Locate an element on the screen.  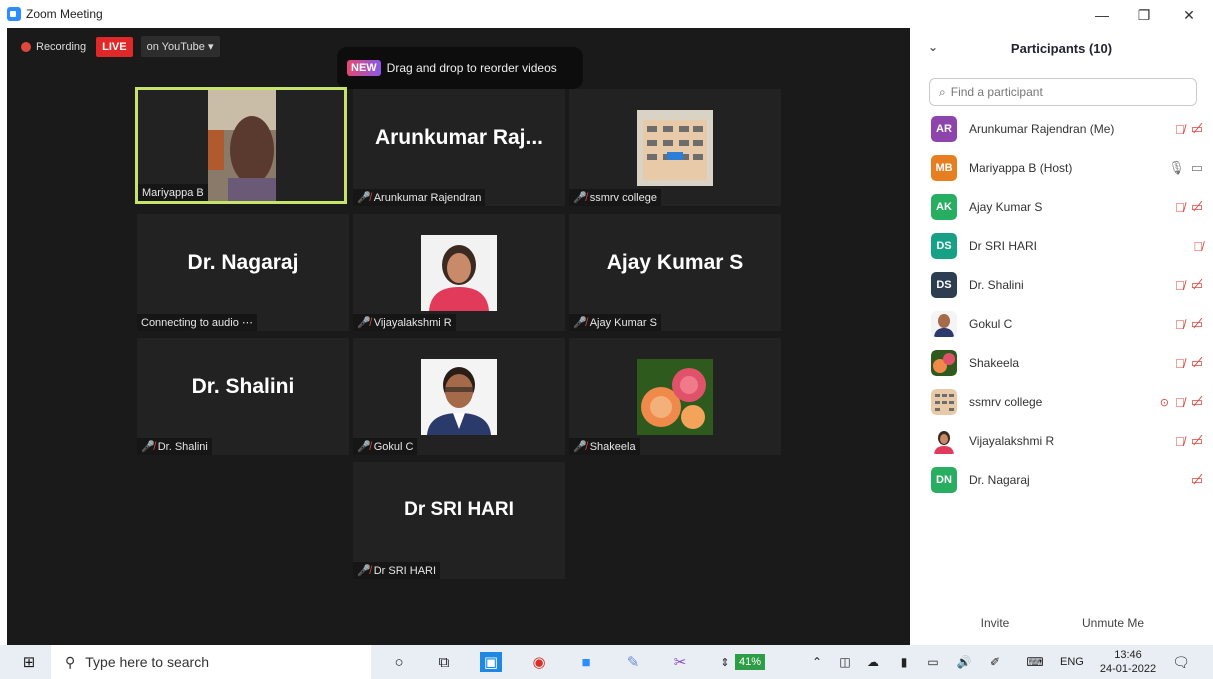
video-icon: ▭ is located at coordinates (1197, 168).